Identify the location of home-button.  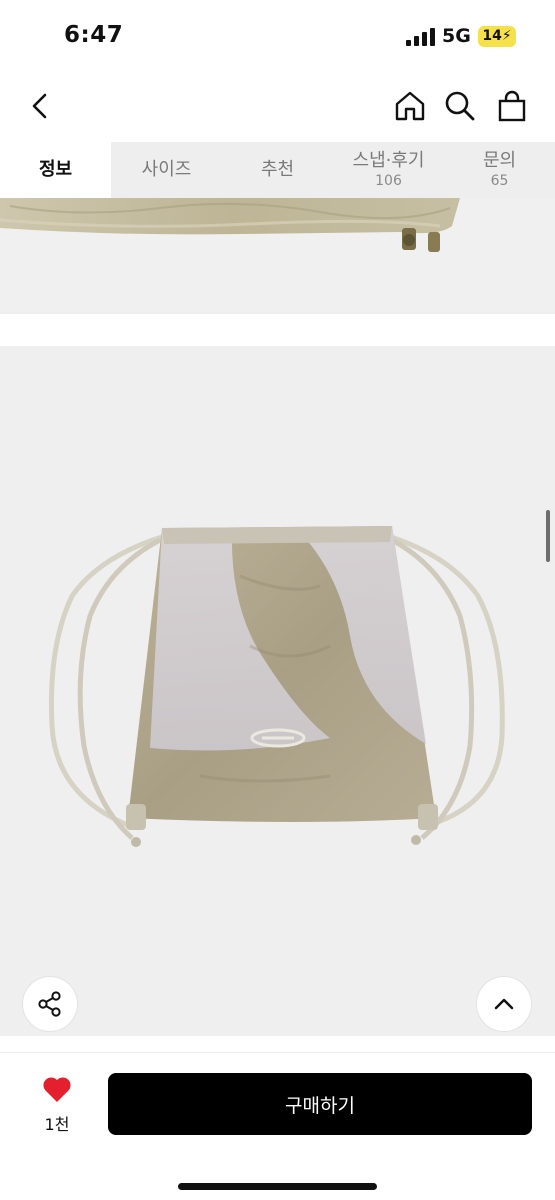
(410, 106).